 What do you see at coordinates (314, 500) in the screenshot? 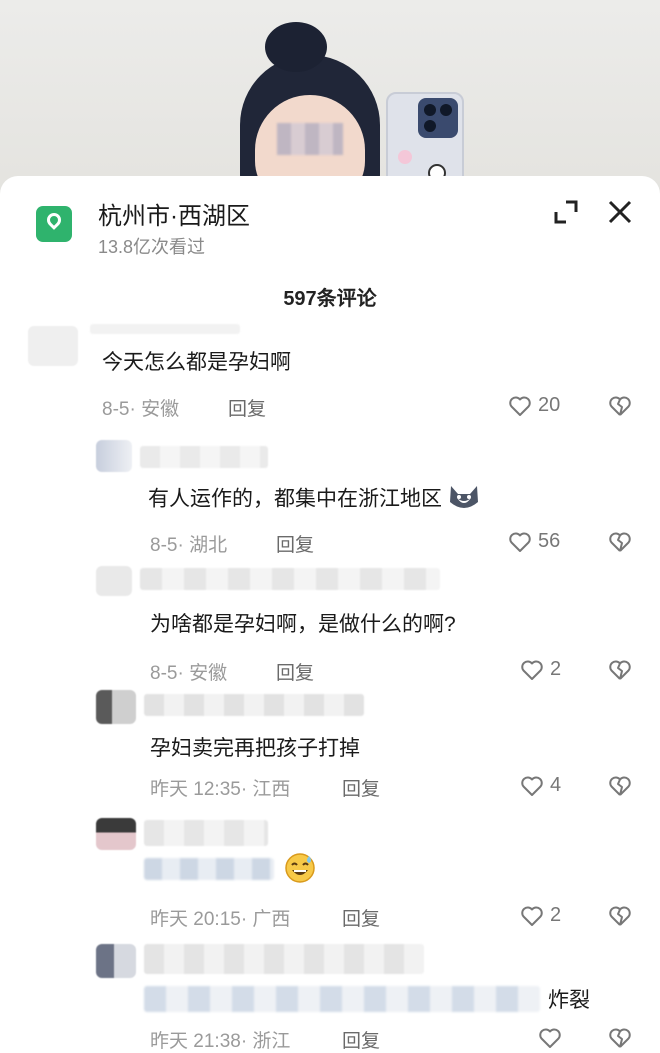
I see `comment-text: 有人运作的，都集中在浙江地区` at bounding box center [314, 500].